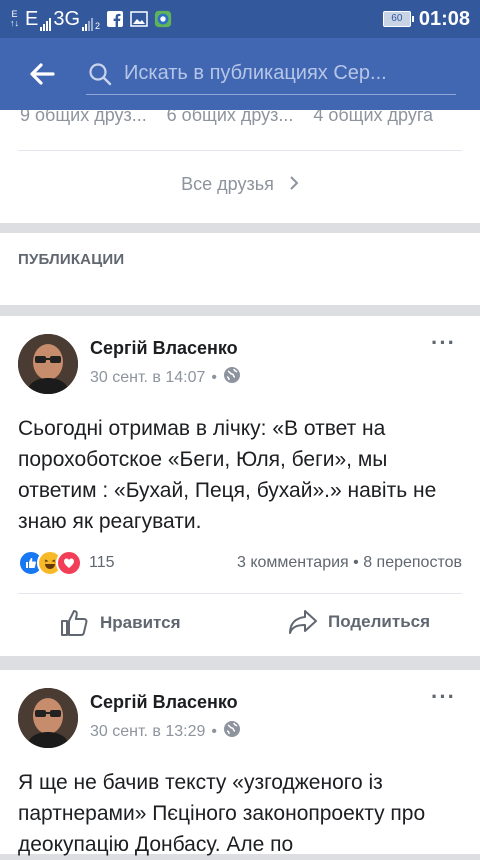 This screenshot has width=480, height=860. I want to click on section-title: ПУБЛИКАЦИИ, so click(71, 259).